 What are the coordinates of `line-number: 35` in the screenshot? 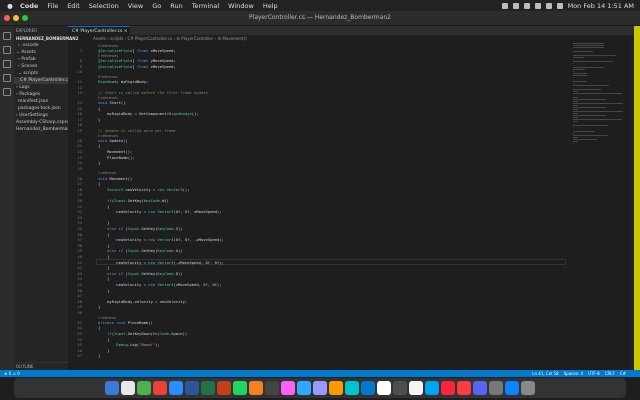 It's located at (79, 228).